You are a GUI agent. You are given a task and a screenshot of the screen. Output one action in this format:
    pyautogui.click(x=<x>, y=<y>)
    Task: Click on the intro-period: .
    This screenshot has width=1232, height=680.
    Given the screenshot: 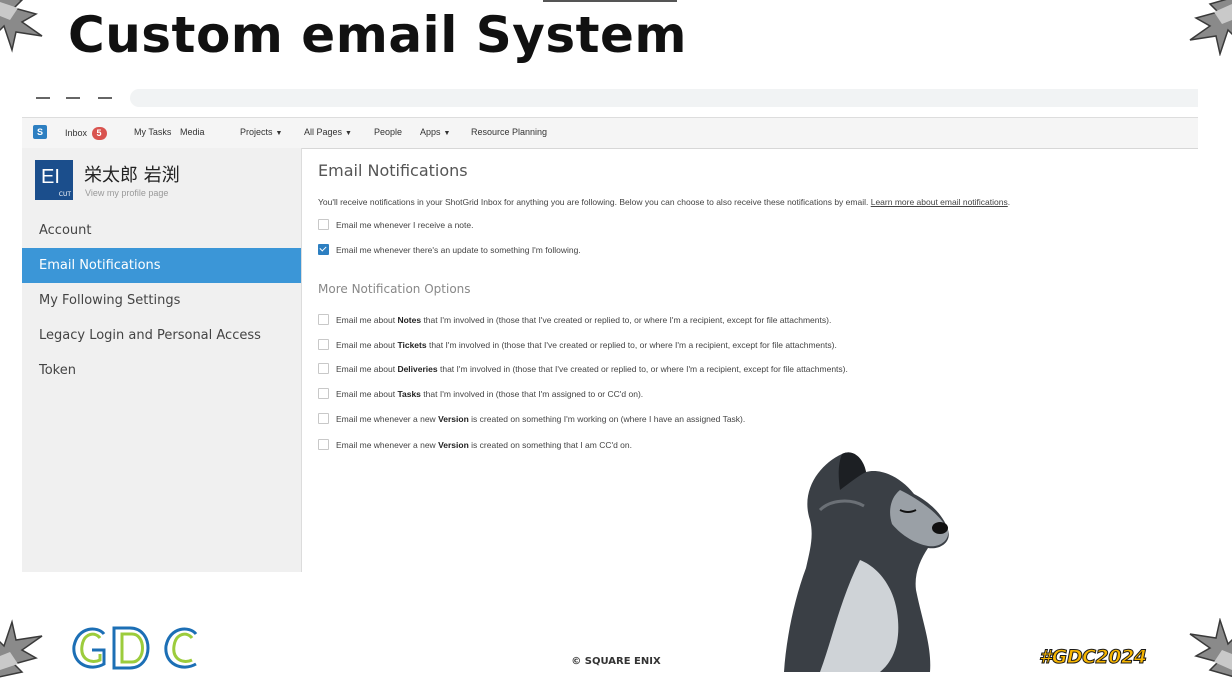 What is the action you would take?
    pyautogui.click(x=1009, y=202)
    